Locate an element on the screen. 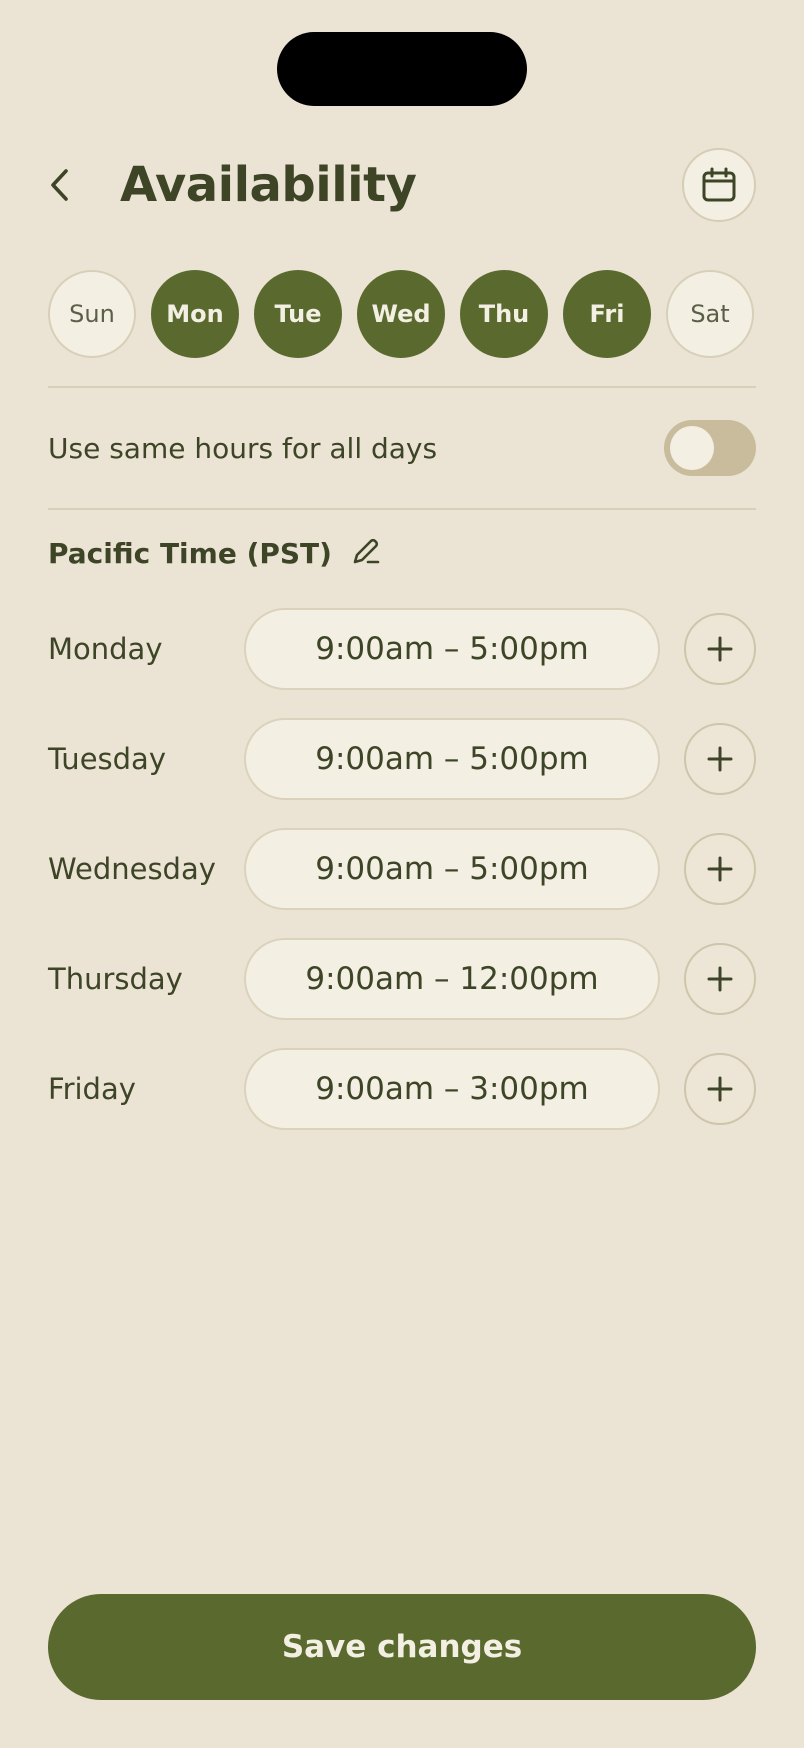  back-button is located at coordinates (68, 185).